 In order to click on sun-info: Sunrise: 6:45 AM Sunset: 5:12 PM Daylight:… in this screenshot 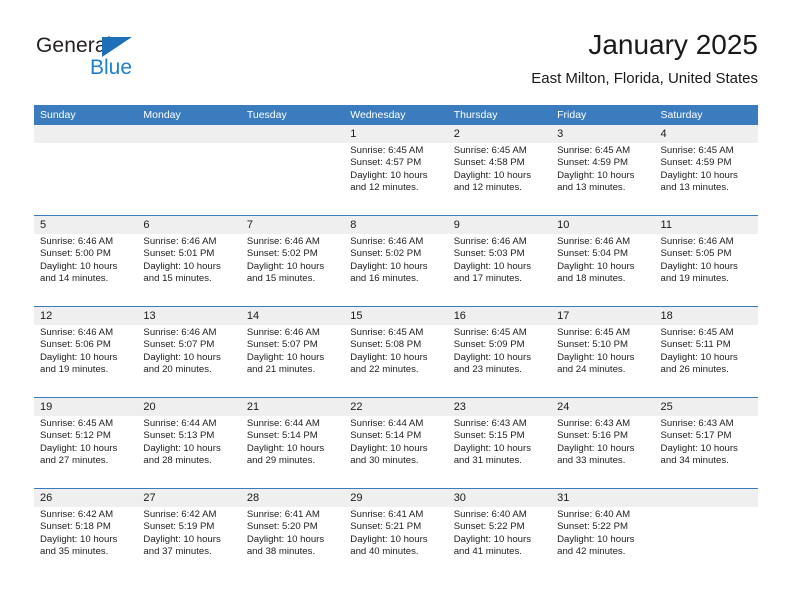, I will do `click(86, 442)`.